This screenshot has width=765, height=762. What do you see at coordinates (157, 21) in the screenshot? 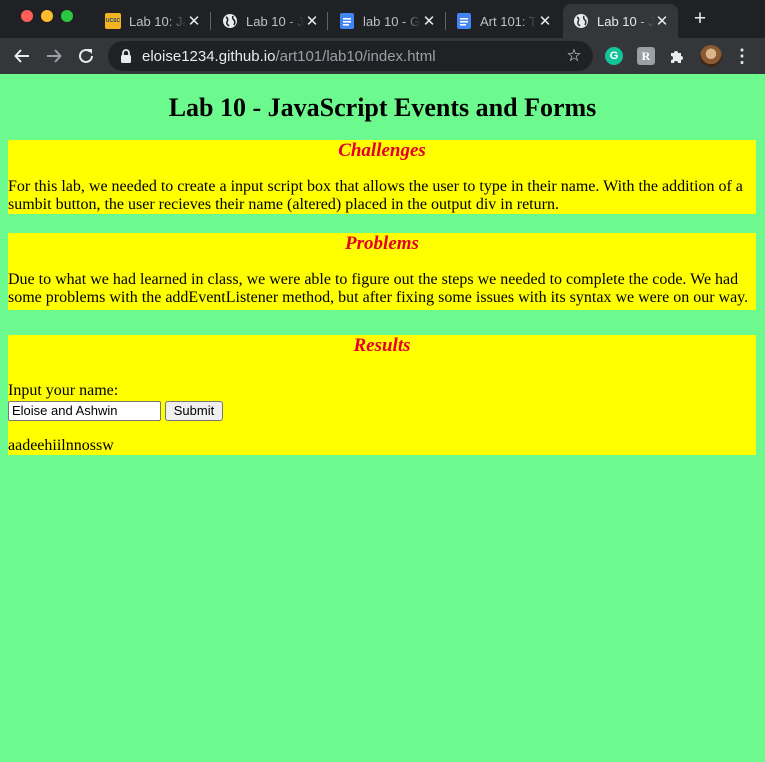
I see `tab-title: Lab 10: JavaScript` at bounding box center [157, 21].